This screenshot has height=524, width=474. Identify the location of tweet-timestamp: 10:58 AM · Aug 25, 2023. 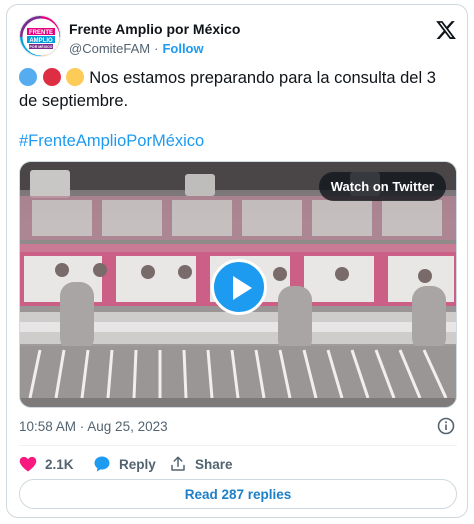
(93, 426).